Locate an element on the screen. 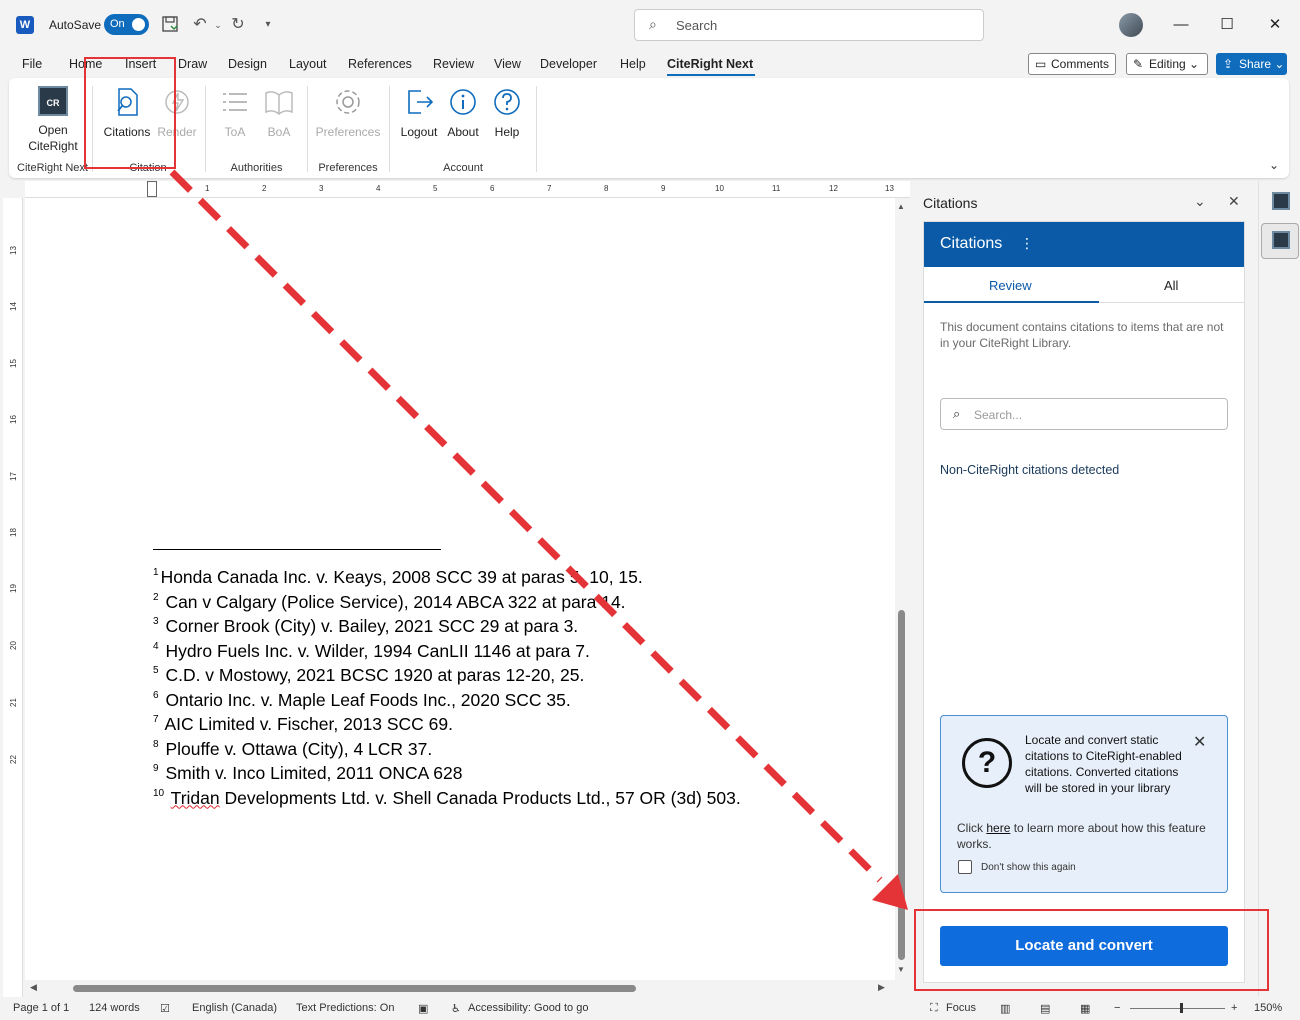 The width and height of the screenshot is (1300, 1020). text-predictions: Text Predictions: On is located at coordinates (345, 1008).